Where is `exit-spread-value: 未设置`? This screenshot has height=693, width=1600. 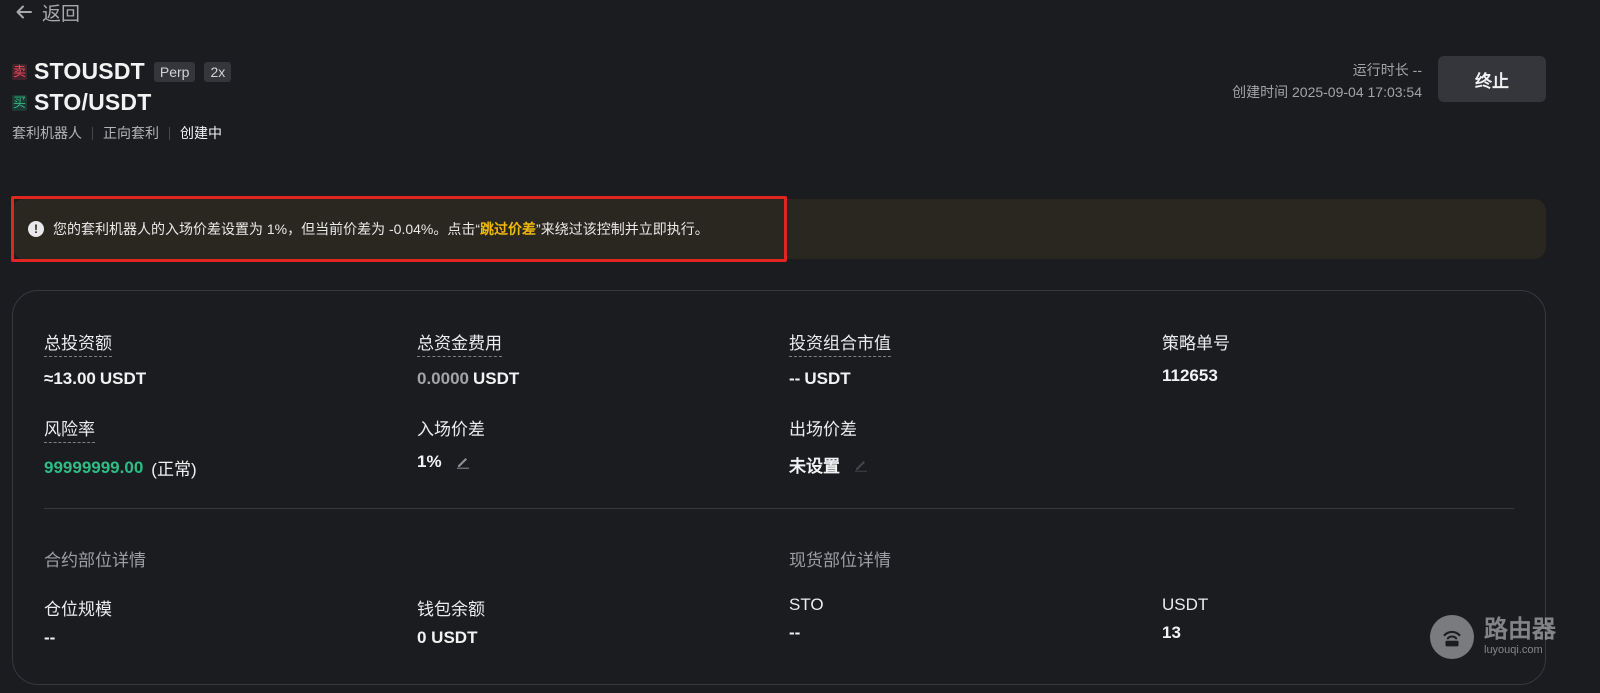 exit-spread-value: 未设置 is located at coordinates (828, 464).